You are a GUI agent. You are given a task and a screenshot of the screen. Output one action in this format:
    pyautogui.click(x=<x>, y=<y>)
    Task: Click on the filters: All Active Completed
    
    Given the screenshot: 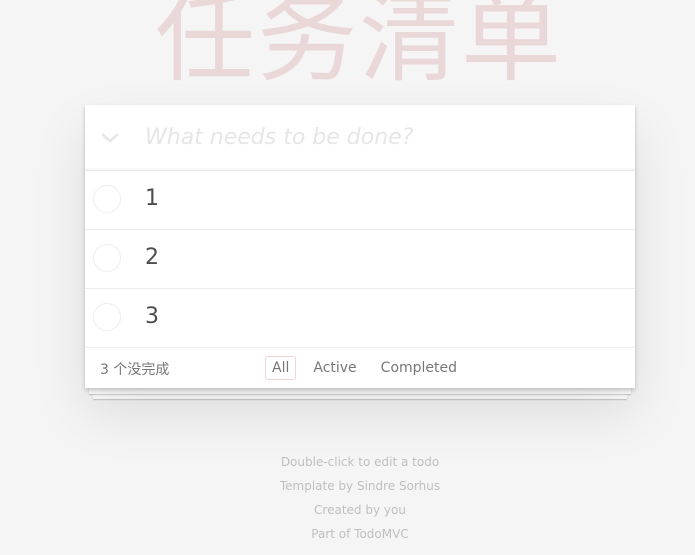 What is the action you would take?
    pyautogui.click(x=364, y=368)
    